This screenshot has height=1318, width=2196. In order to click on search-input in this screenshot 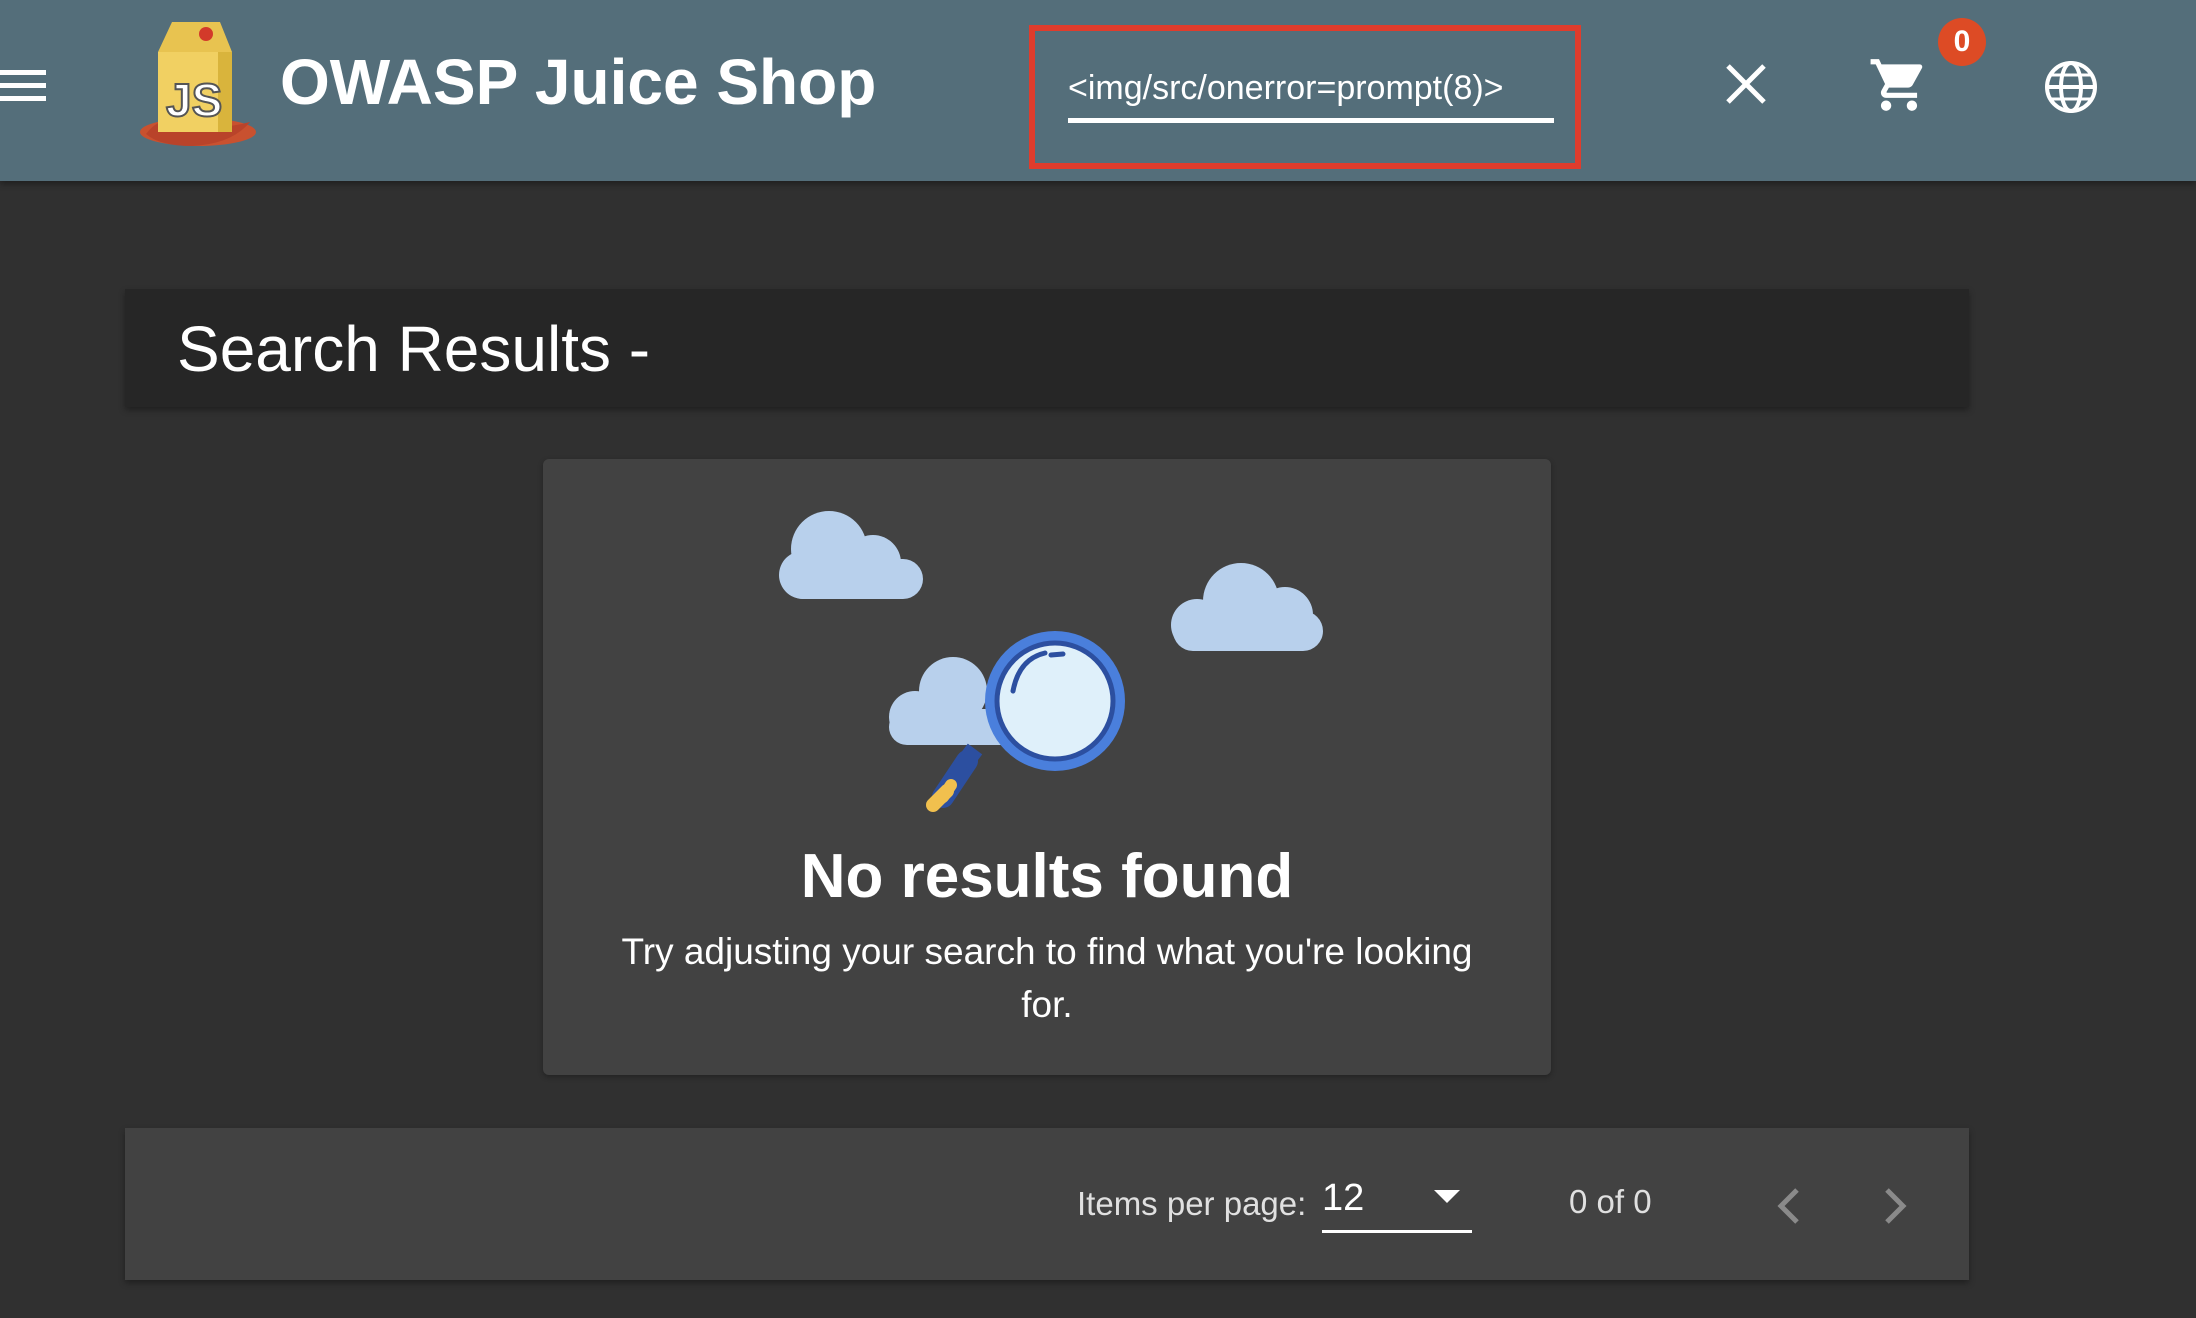, I will do `click(1311, 88)`.